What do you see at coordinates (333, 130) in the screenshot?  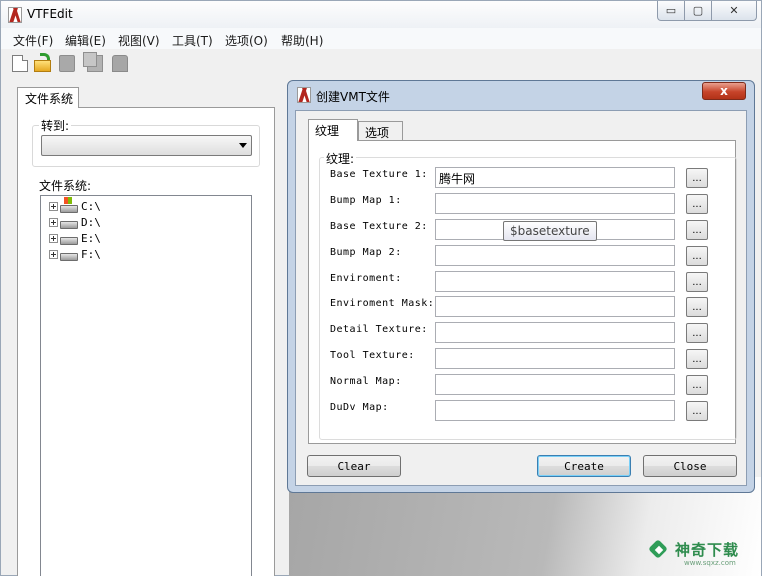 I see `tab-texture: 纹理` at bounding box center [333, 130].